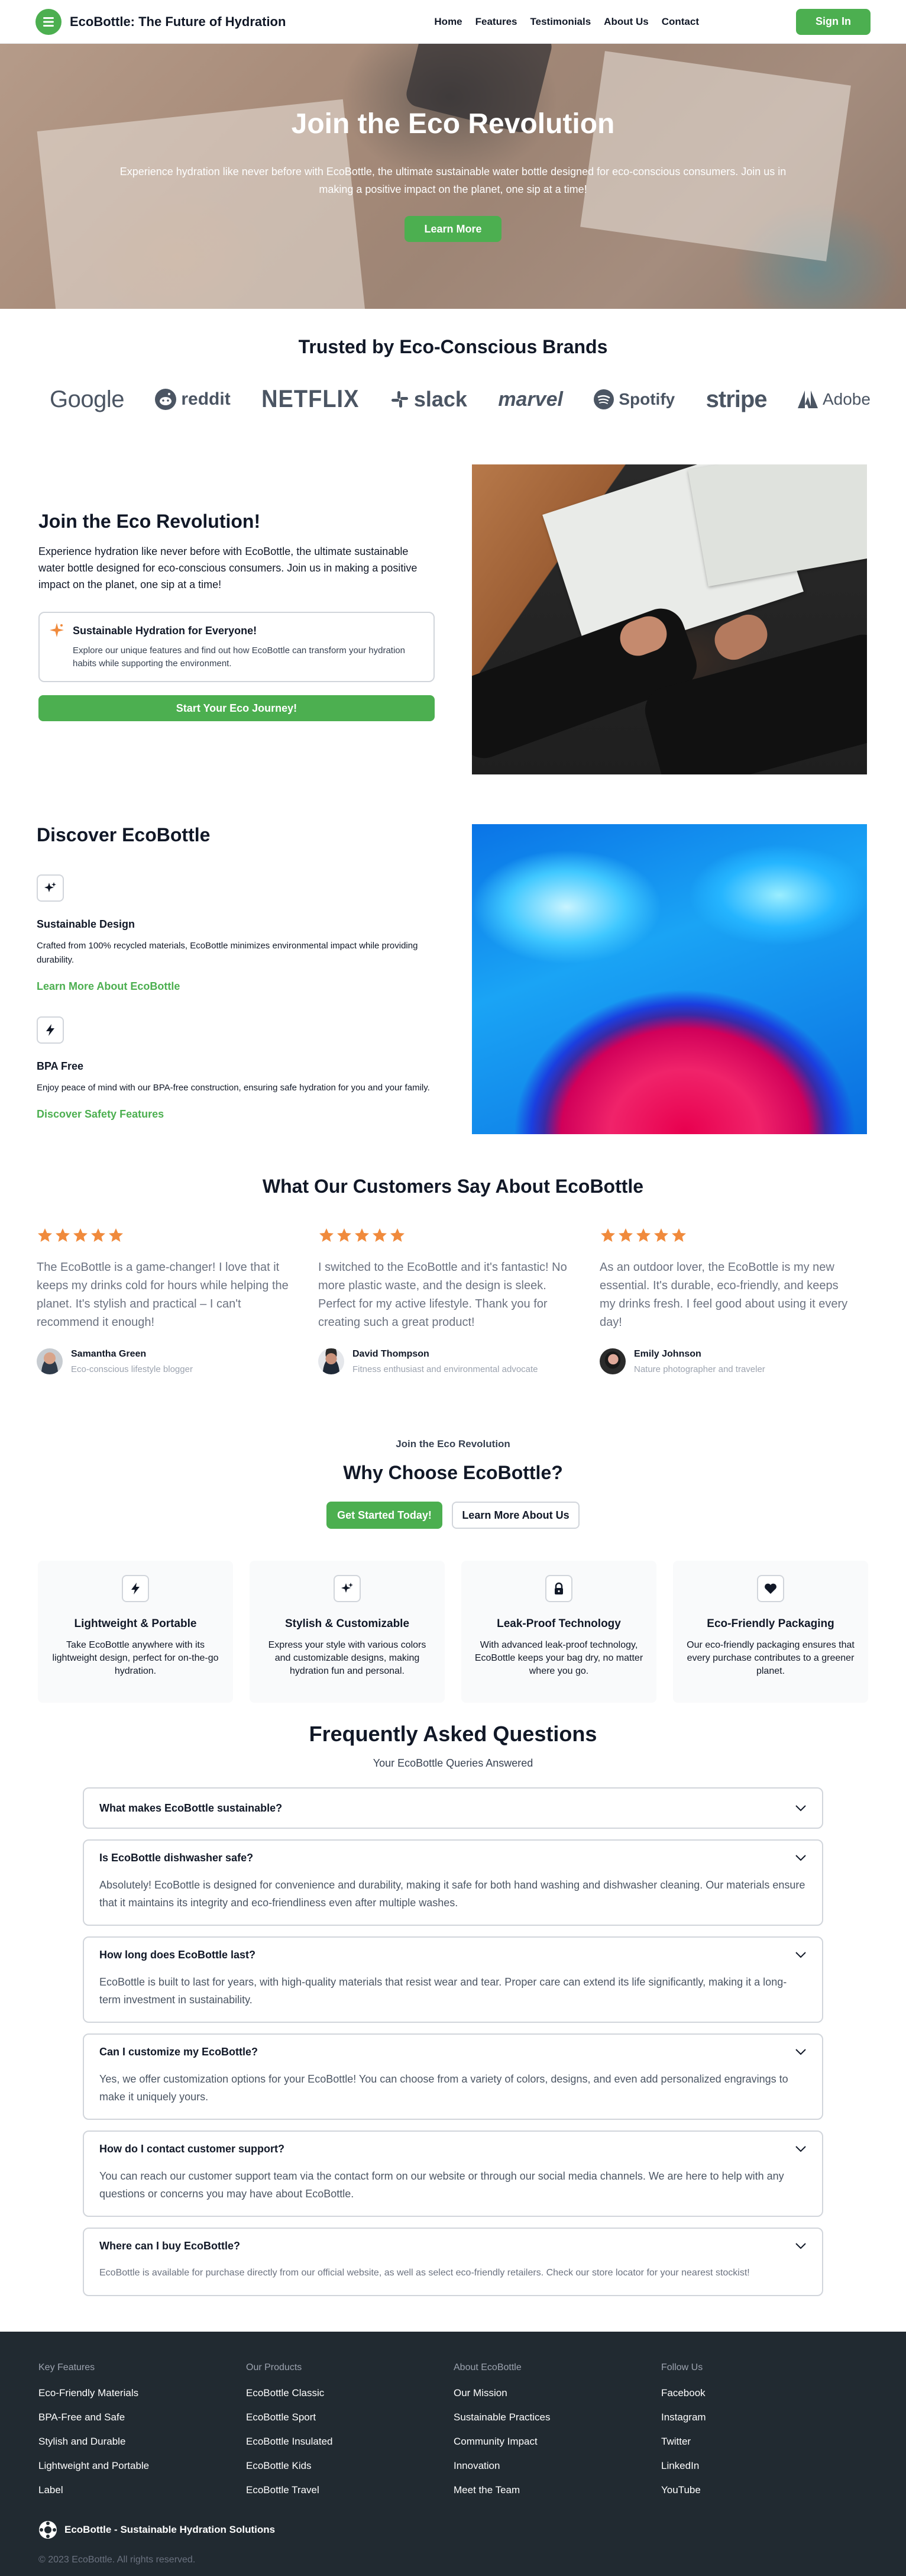  I want to click on faq-question-text: Is EcoBottle dishwasher safe?, so click(176, 1857).